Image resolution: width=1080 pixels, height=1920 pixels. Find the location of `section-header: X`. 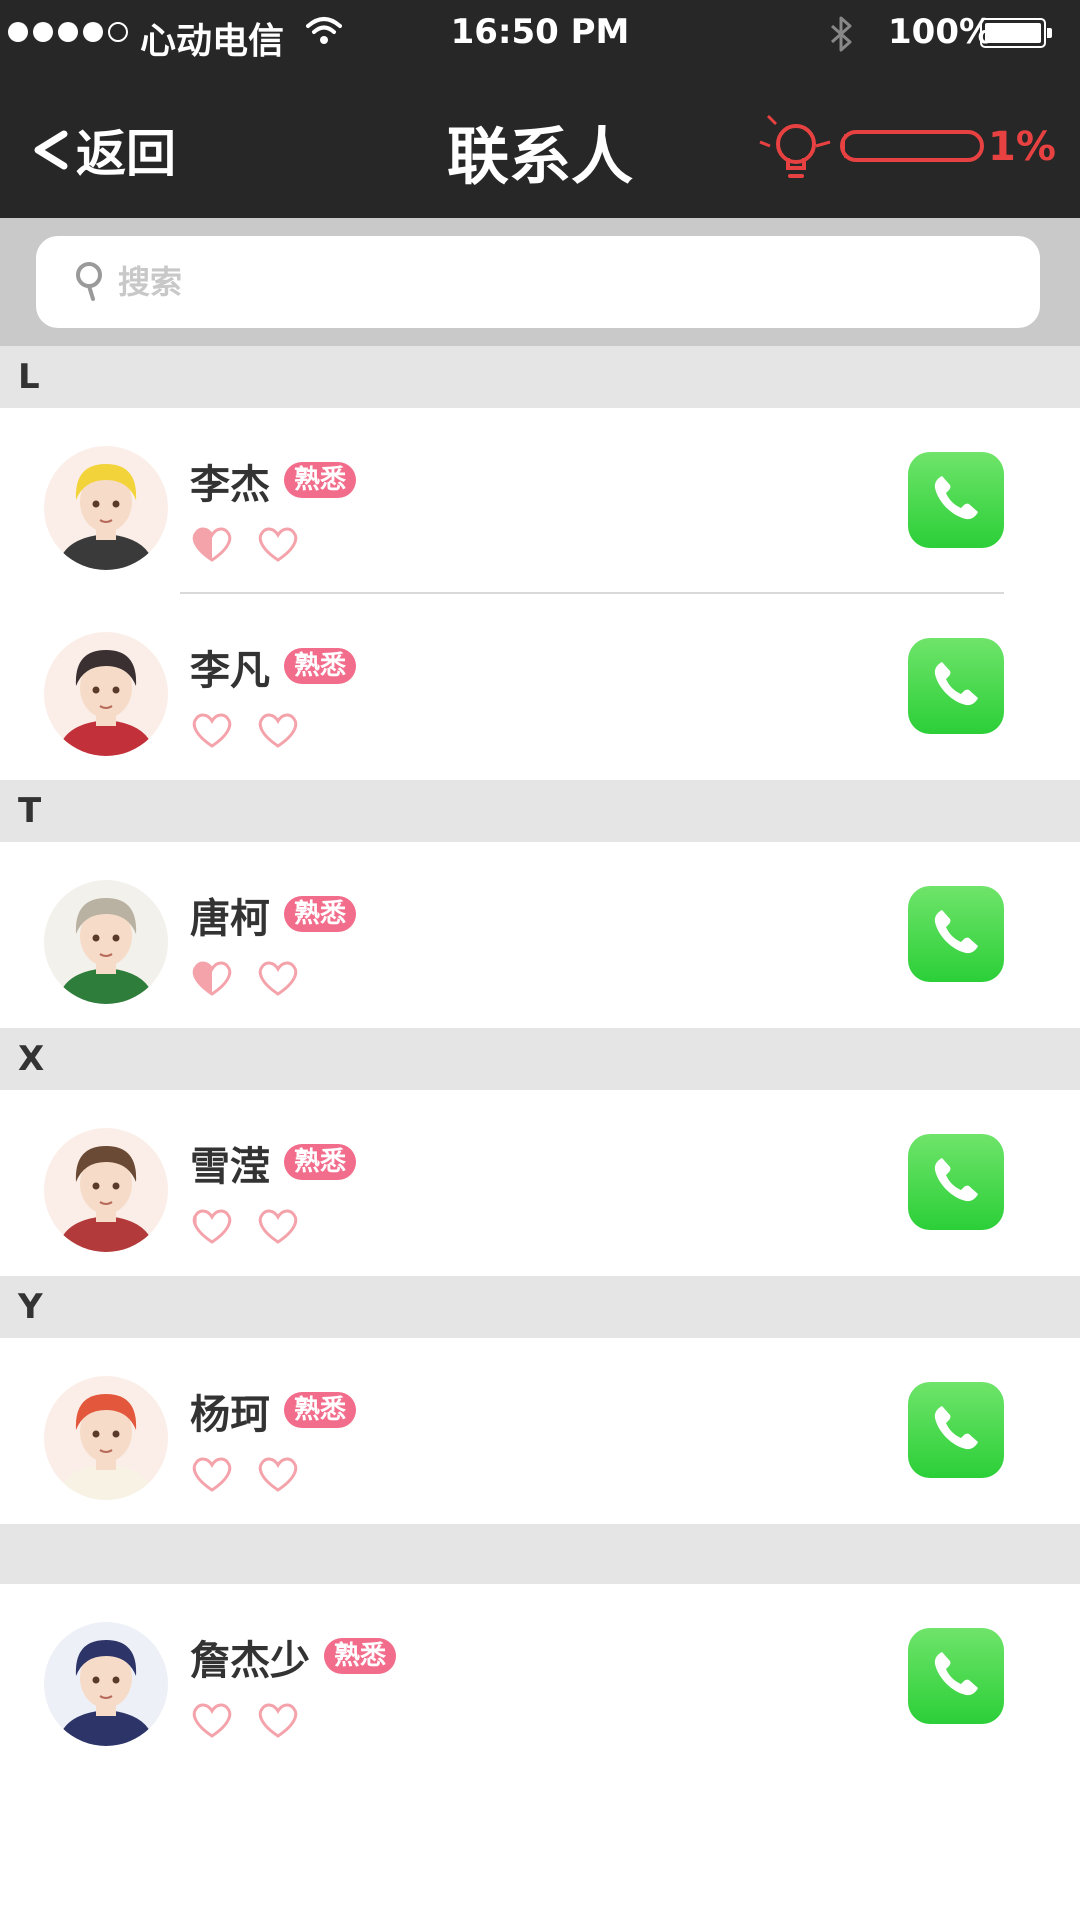

section-header: X is located at coordinates (540, 1059).